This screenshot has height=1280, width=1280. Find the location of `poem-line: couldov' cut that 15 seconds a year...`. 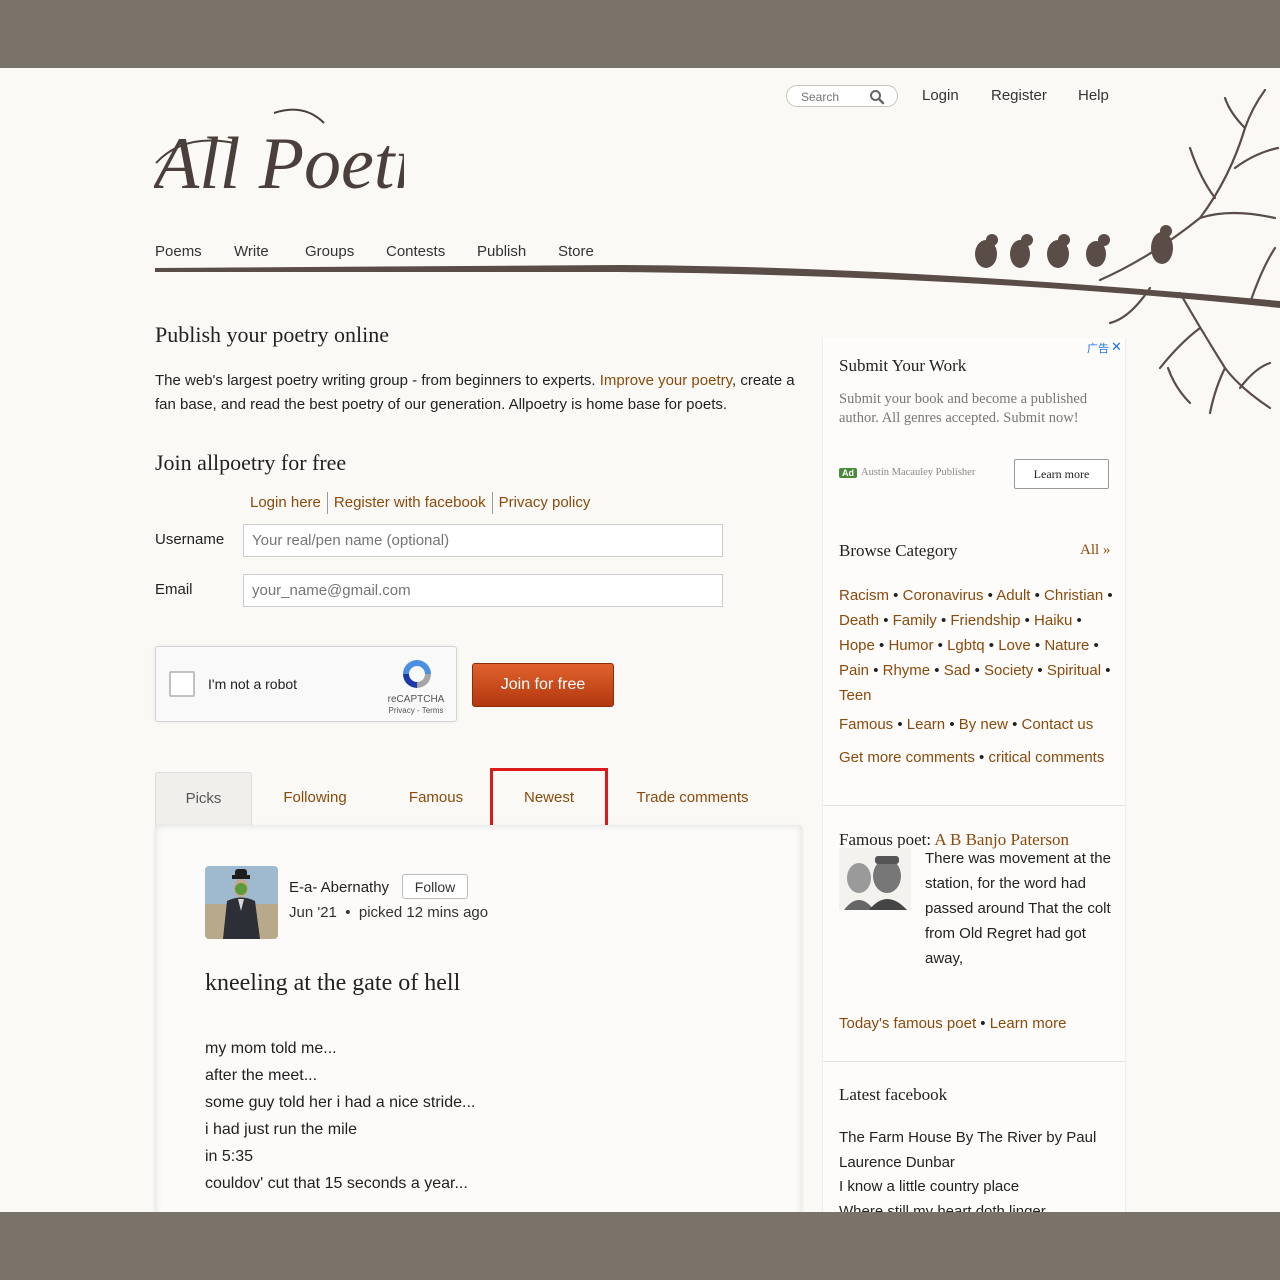

poem-line: couldov' cut that 15 seconds a year... is located at coordinates (336, 1183).